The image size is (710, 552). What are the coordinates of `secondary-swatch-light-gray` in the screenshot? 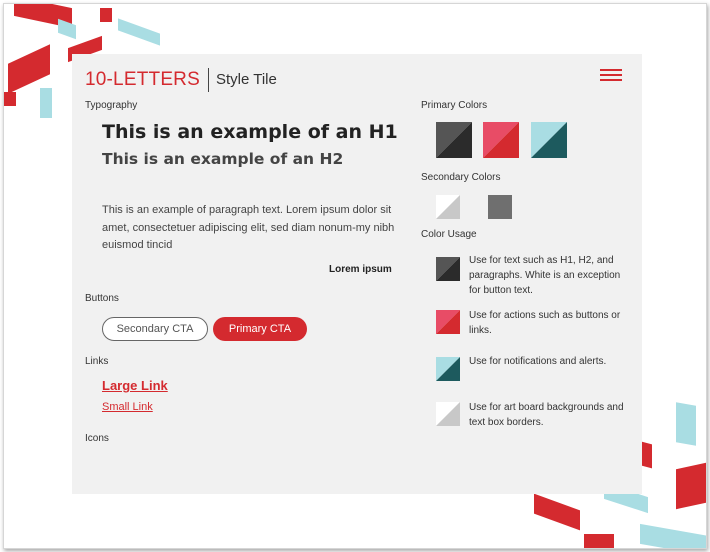 It's located at (448, 207).